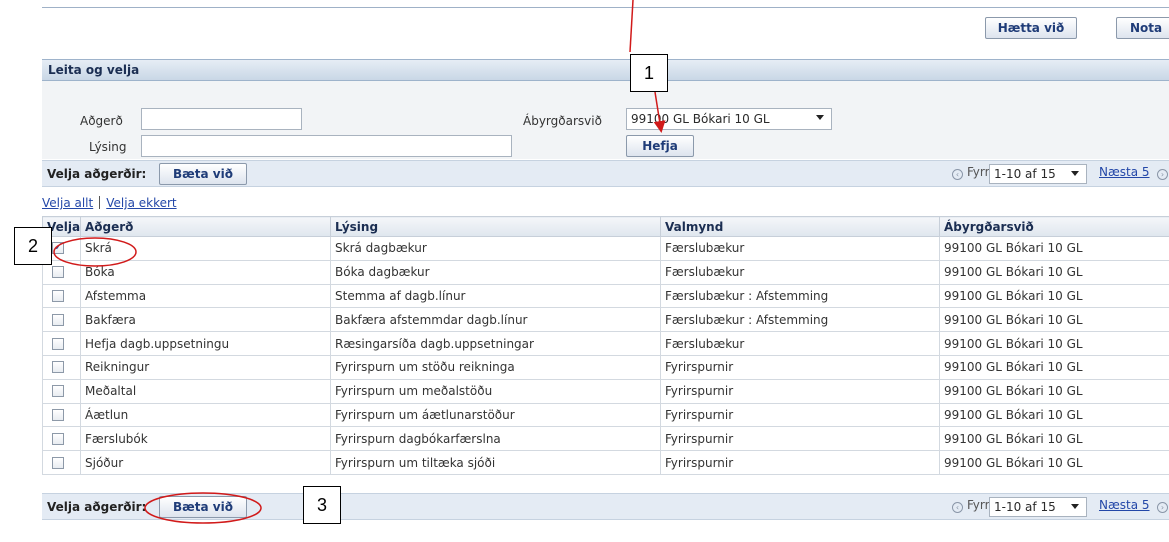 The image size is (1169, 542). I want to click on action-input, so click(221, 119).